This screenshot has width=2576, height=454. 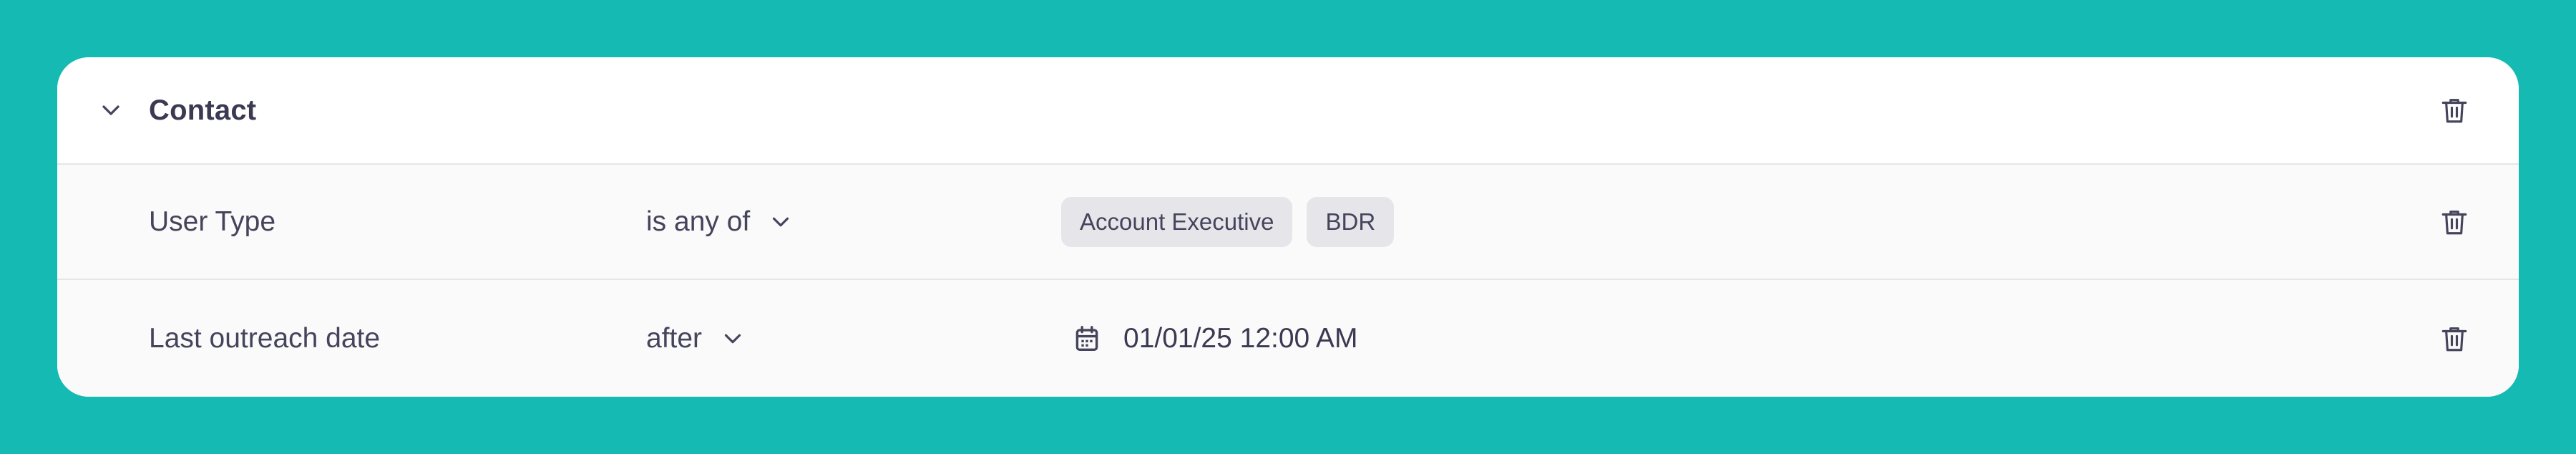 I want to click on values-multiselect: Account Executive BDR, so click(x=1228, y=221).